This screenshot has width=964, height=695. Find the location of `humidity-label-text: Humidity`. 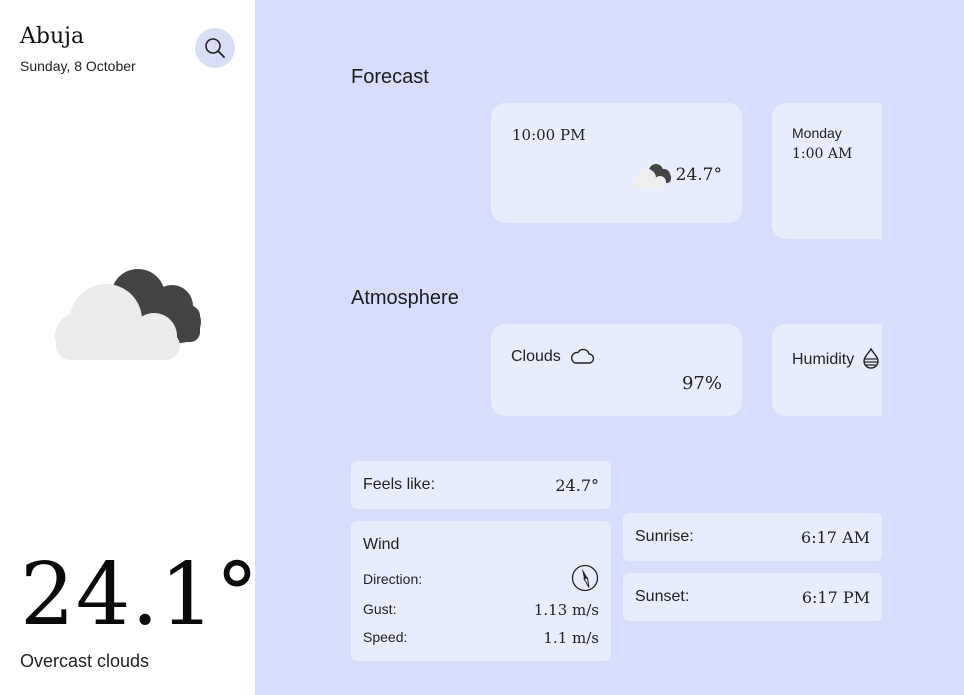

humidity-label-text: Humidity is located at coordinates (823, 359).